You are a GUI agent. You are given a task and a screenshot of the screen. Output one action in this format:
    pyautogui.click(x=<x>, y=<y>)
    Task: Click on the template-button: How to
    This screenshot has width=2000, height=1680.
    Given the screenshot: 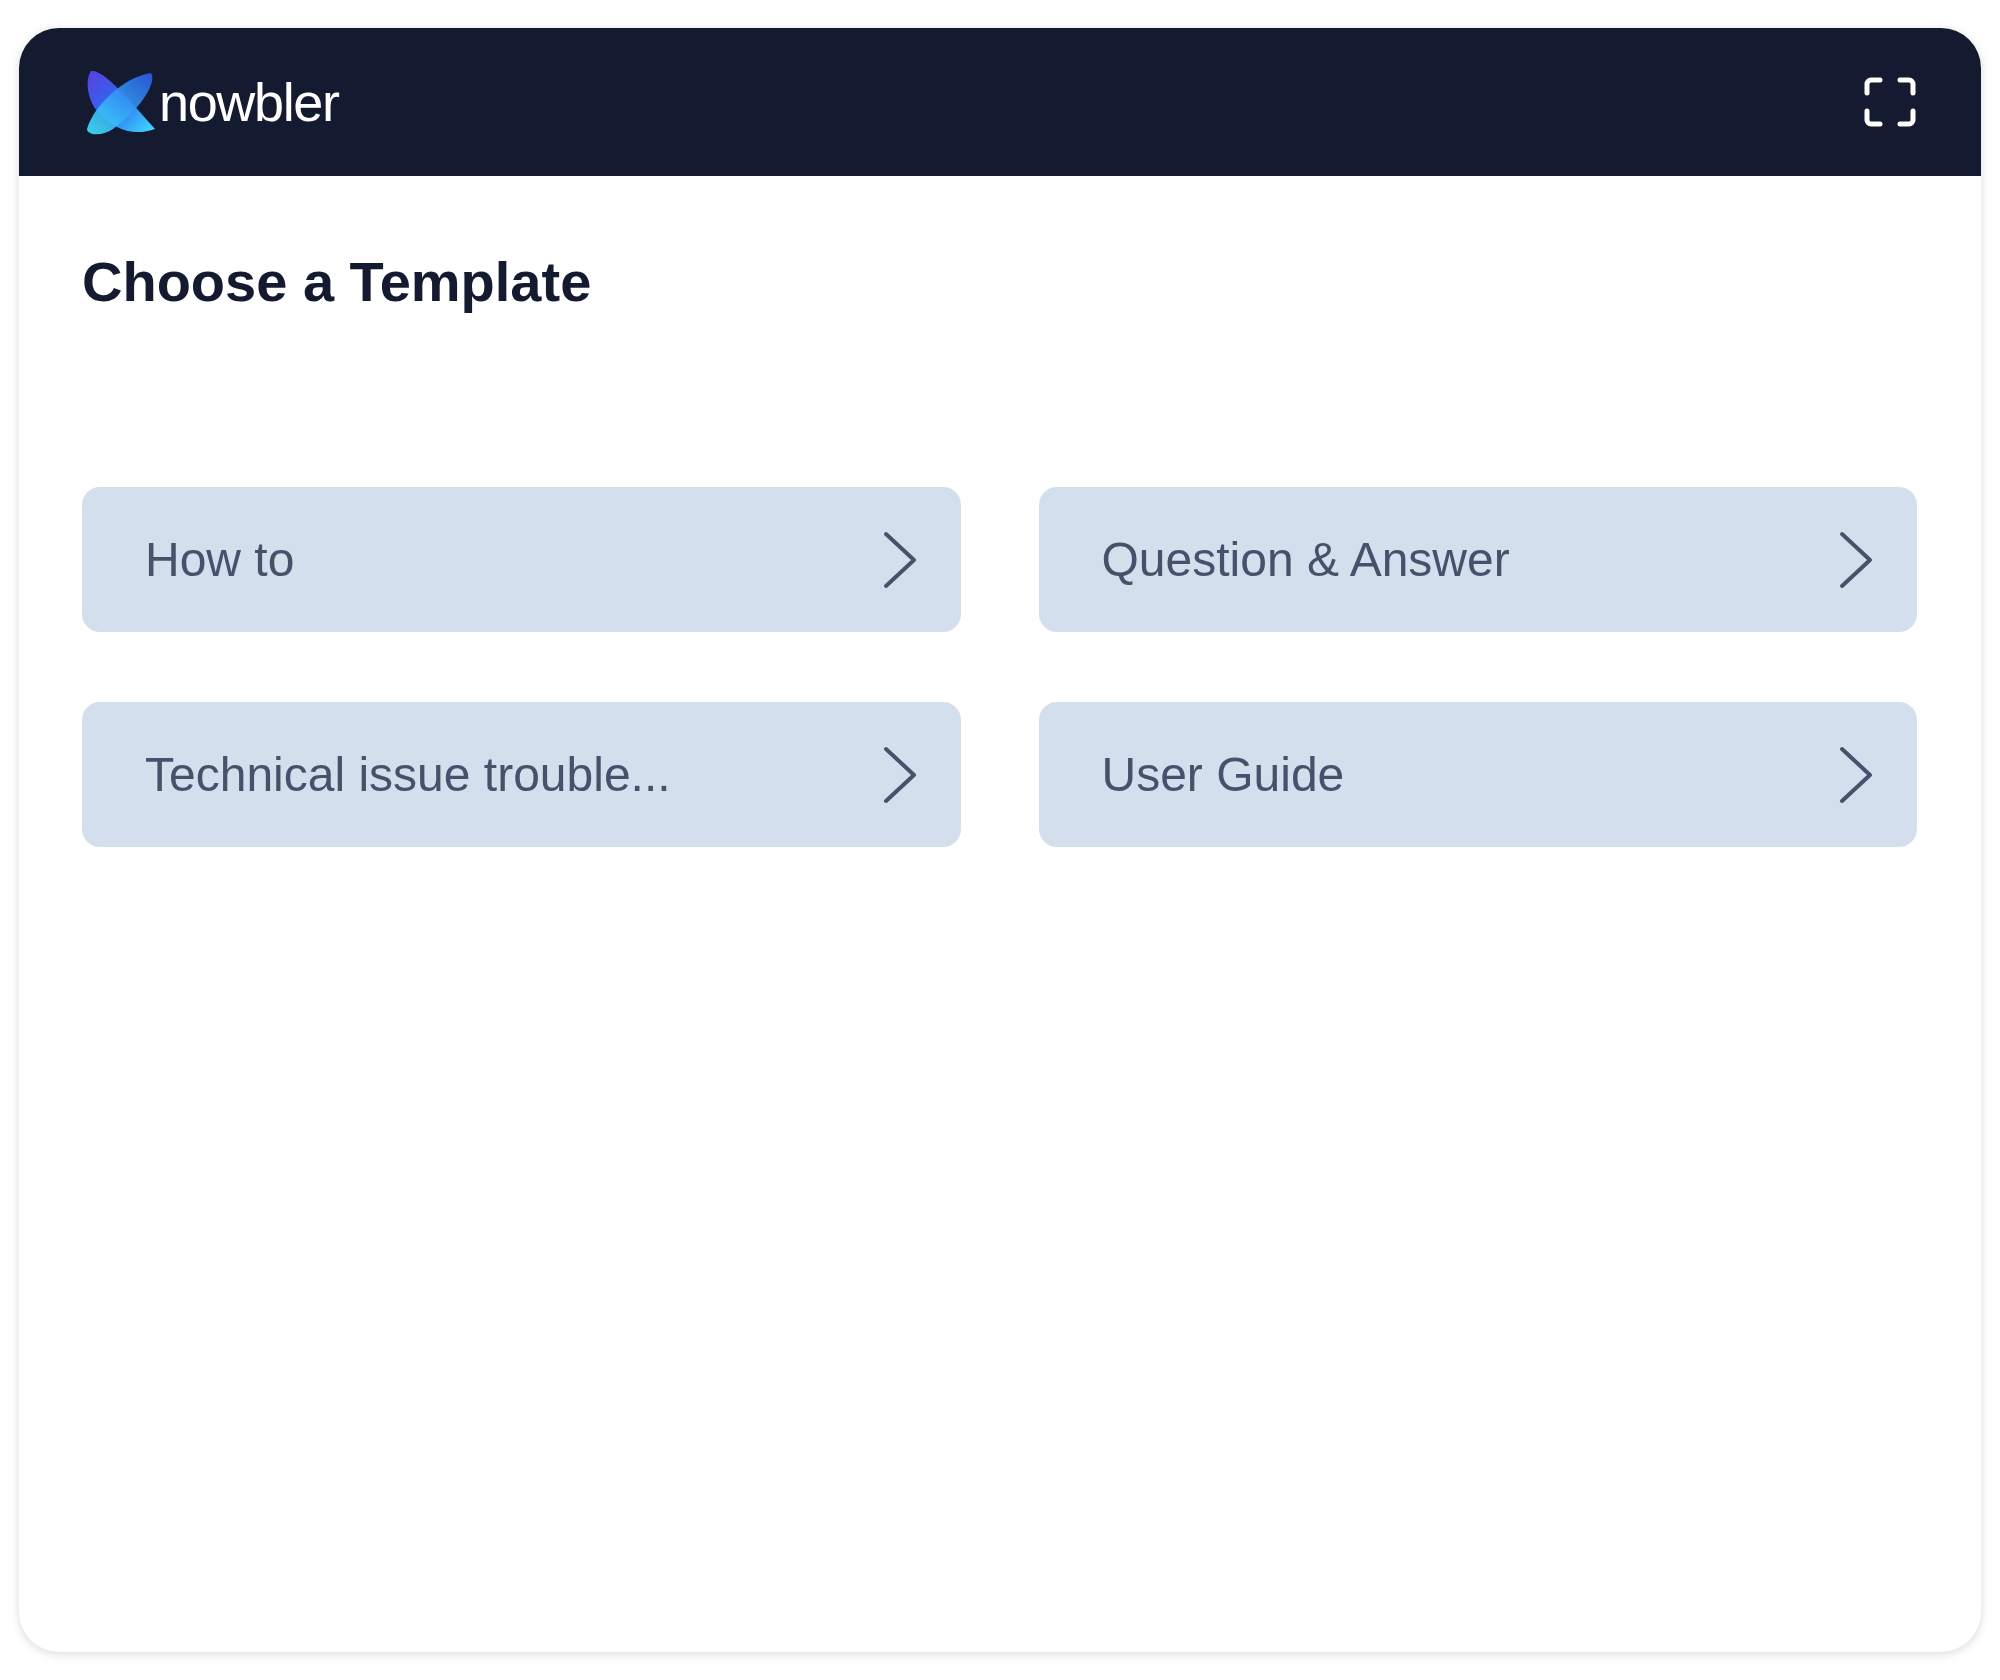 What is the action you would take?
    pyautogui.click(x=521, y=559)
    